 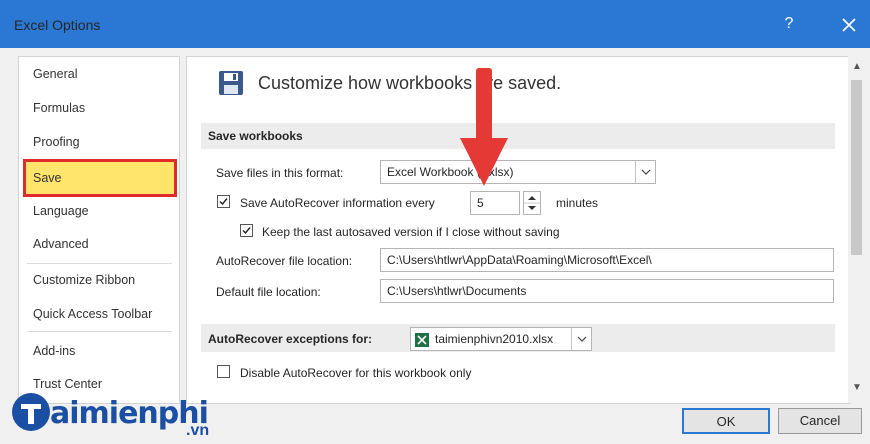 I want to click on minutes-spinner, so click(x=532, y=203).